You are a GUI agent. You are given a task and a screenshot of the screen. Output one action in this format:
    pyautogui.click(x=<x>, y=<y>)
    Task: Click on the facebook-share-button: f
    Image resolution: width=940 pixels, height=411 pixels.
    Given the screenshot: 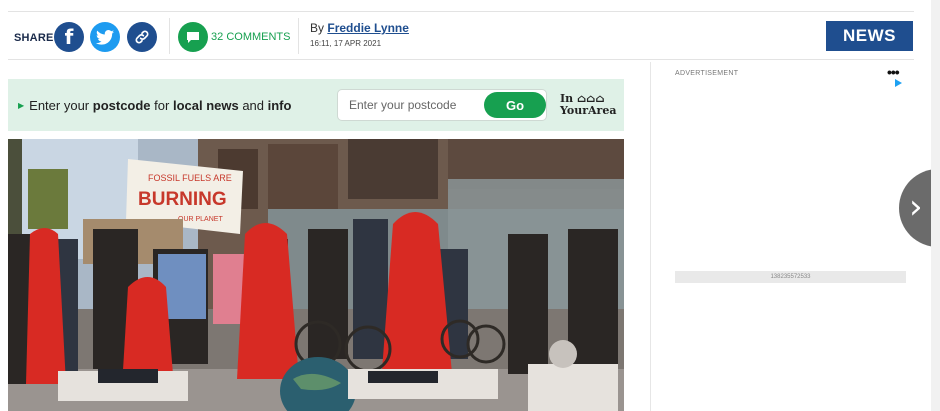 What is the action you would take?
    pyautogui.click(x=69, y=37)
    